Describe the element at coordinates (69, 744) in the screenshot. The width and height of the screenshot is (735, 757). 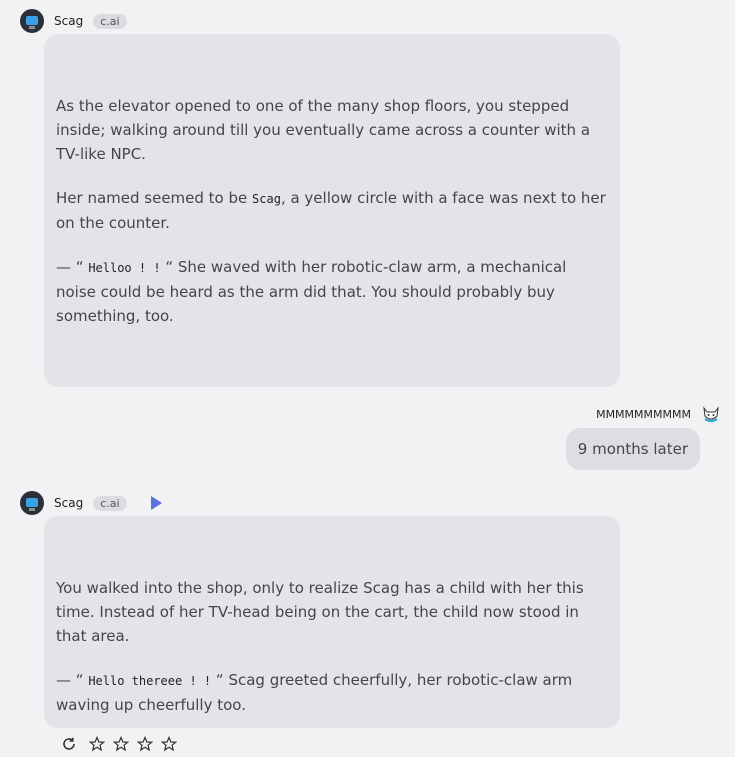
I see `refresh-icon` at that location.